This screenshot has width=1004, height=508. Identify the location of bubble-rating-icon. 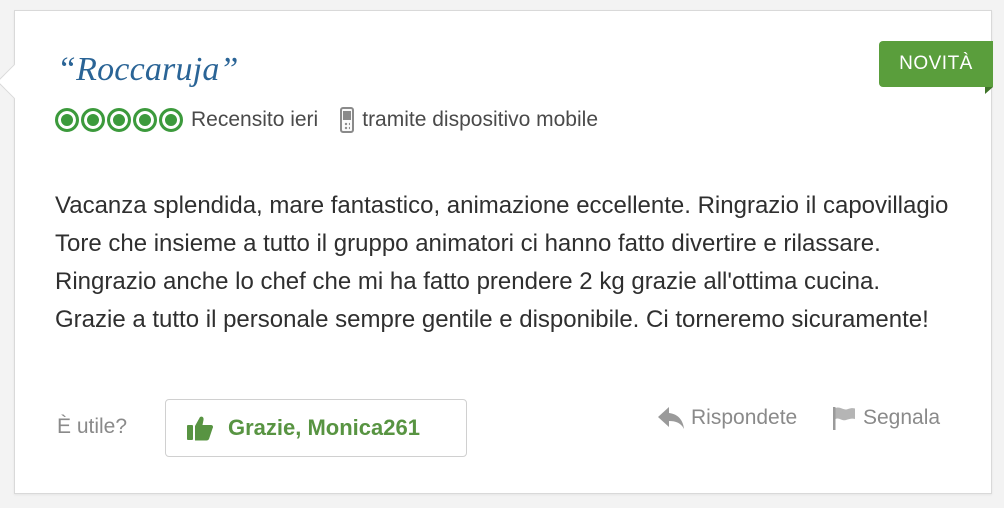
(119, 120).